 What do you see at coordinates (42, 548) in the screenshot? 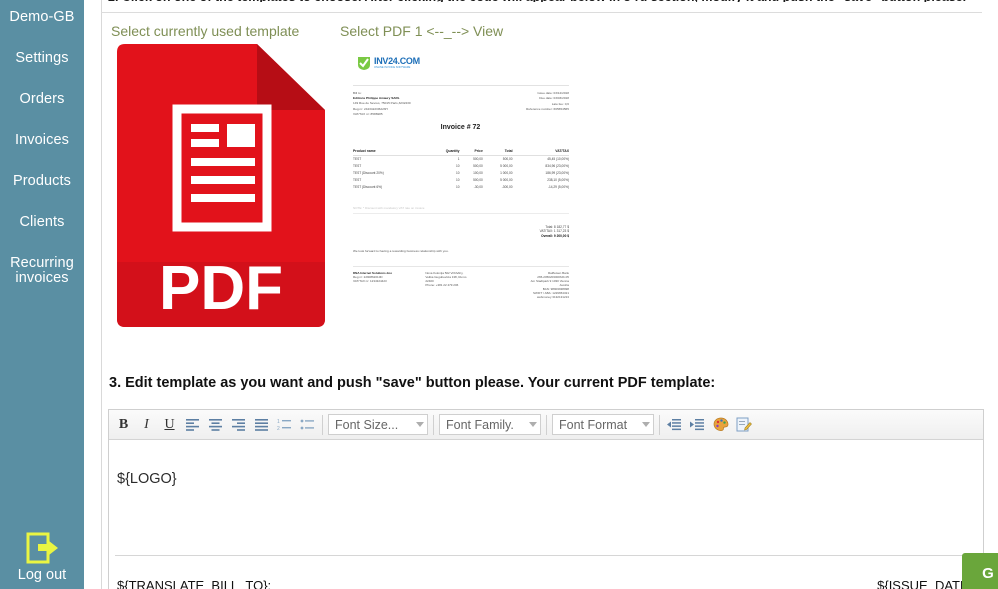
I see `logout-icon` at bounding box center [42, 548].